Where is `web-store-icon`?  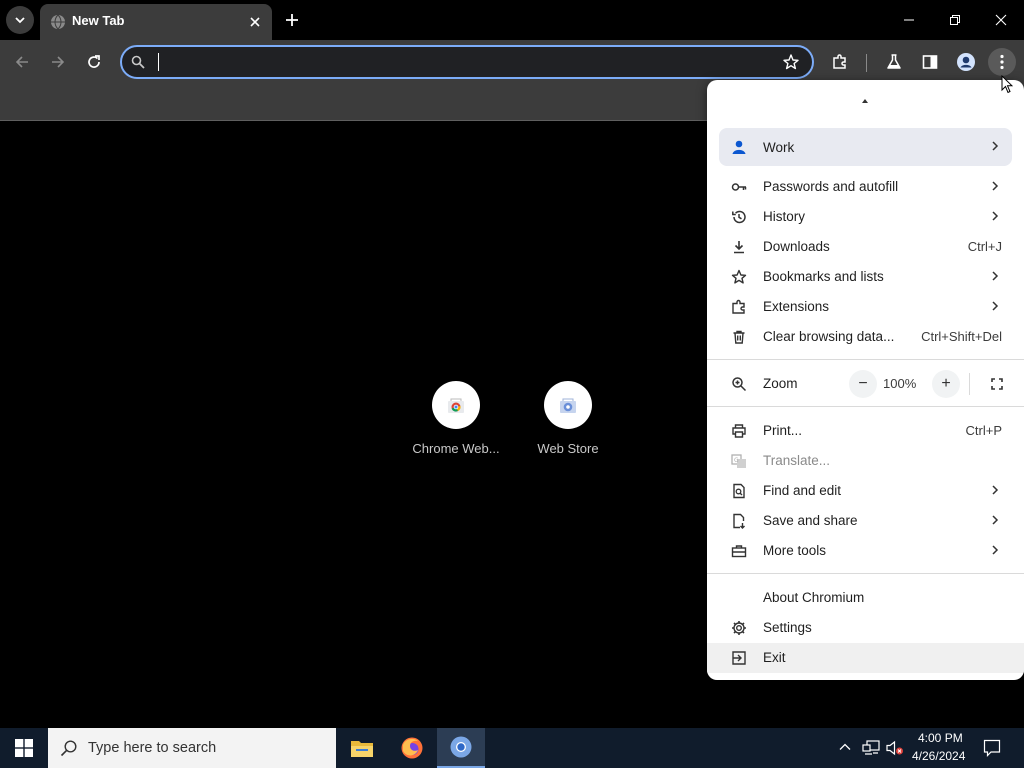
web-store-icon is located at coordinates (568, 405).